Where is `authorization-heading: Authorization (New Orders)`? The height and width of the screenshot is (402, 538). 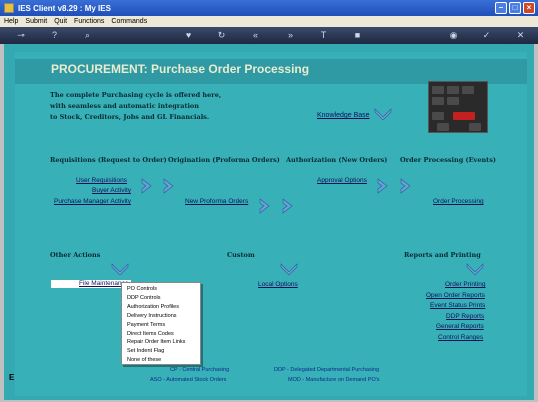 authorization-heading: Authorization (New Orders) is located at coordinates (337, 160).